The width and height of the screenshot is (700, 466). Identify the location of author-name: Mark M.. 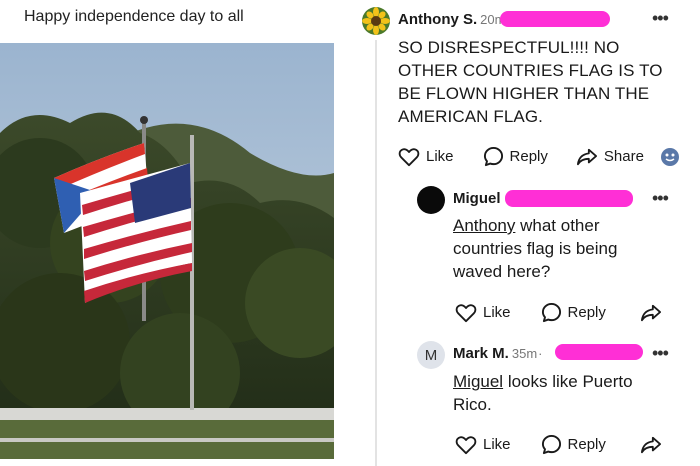
(481, 353).